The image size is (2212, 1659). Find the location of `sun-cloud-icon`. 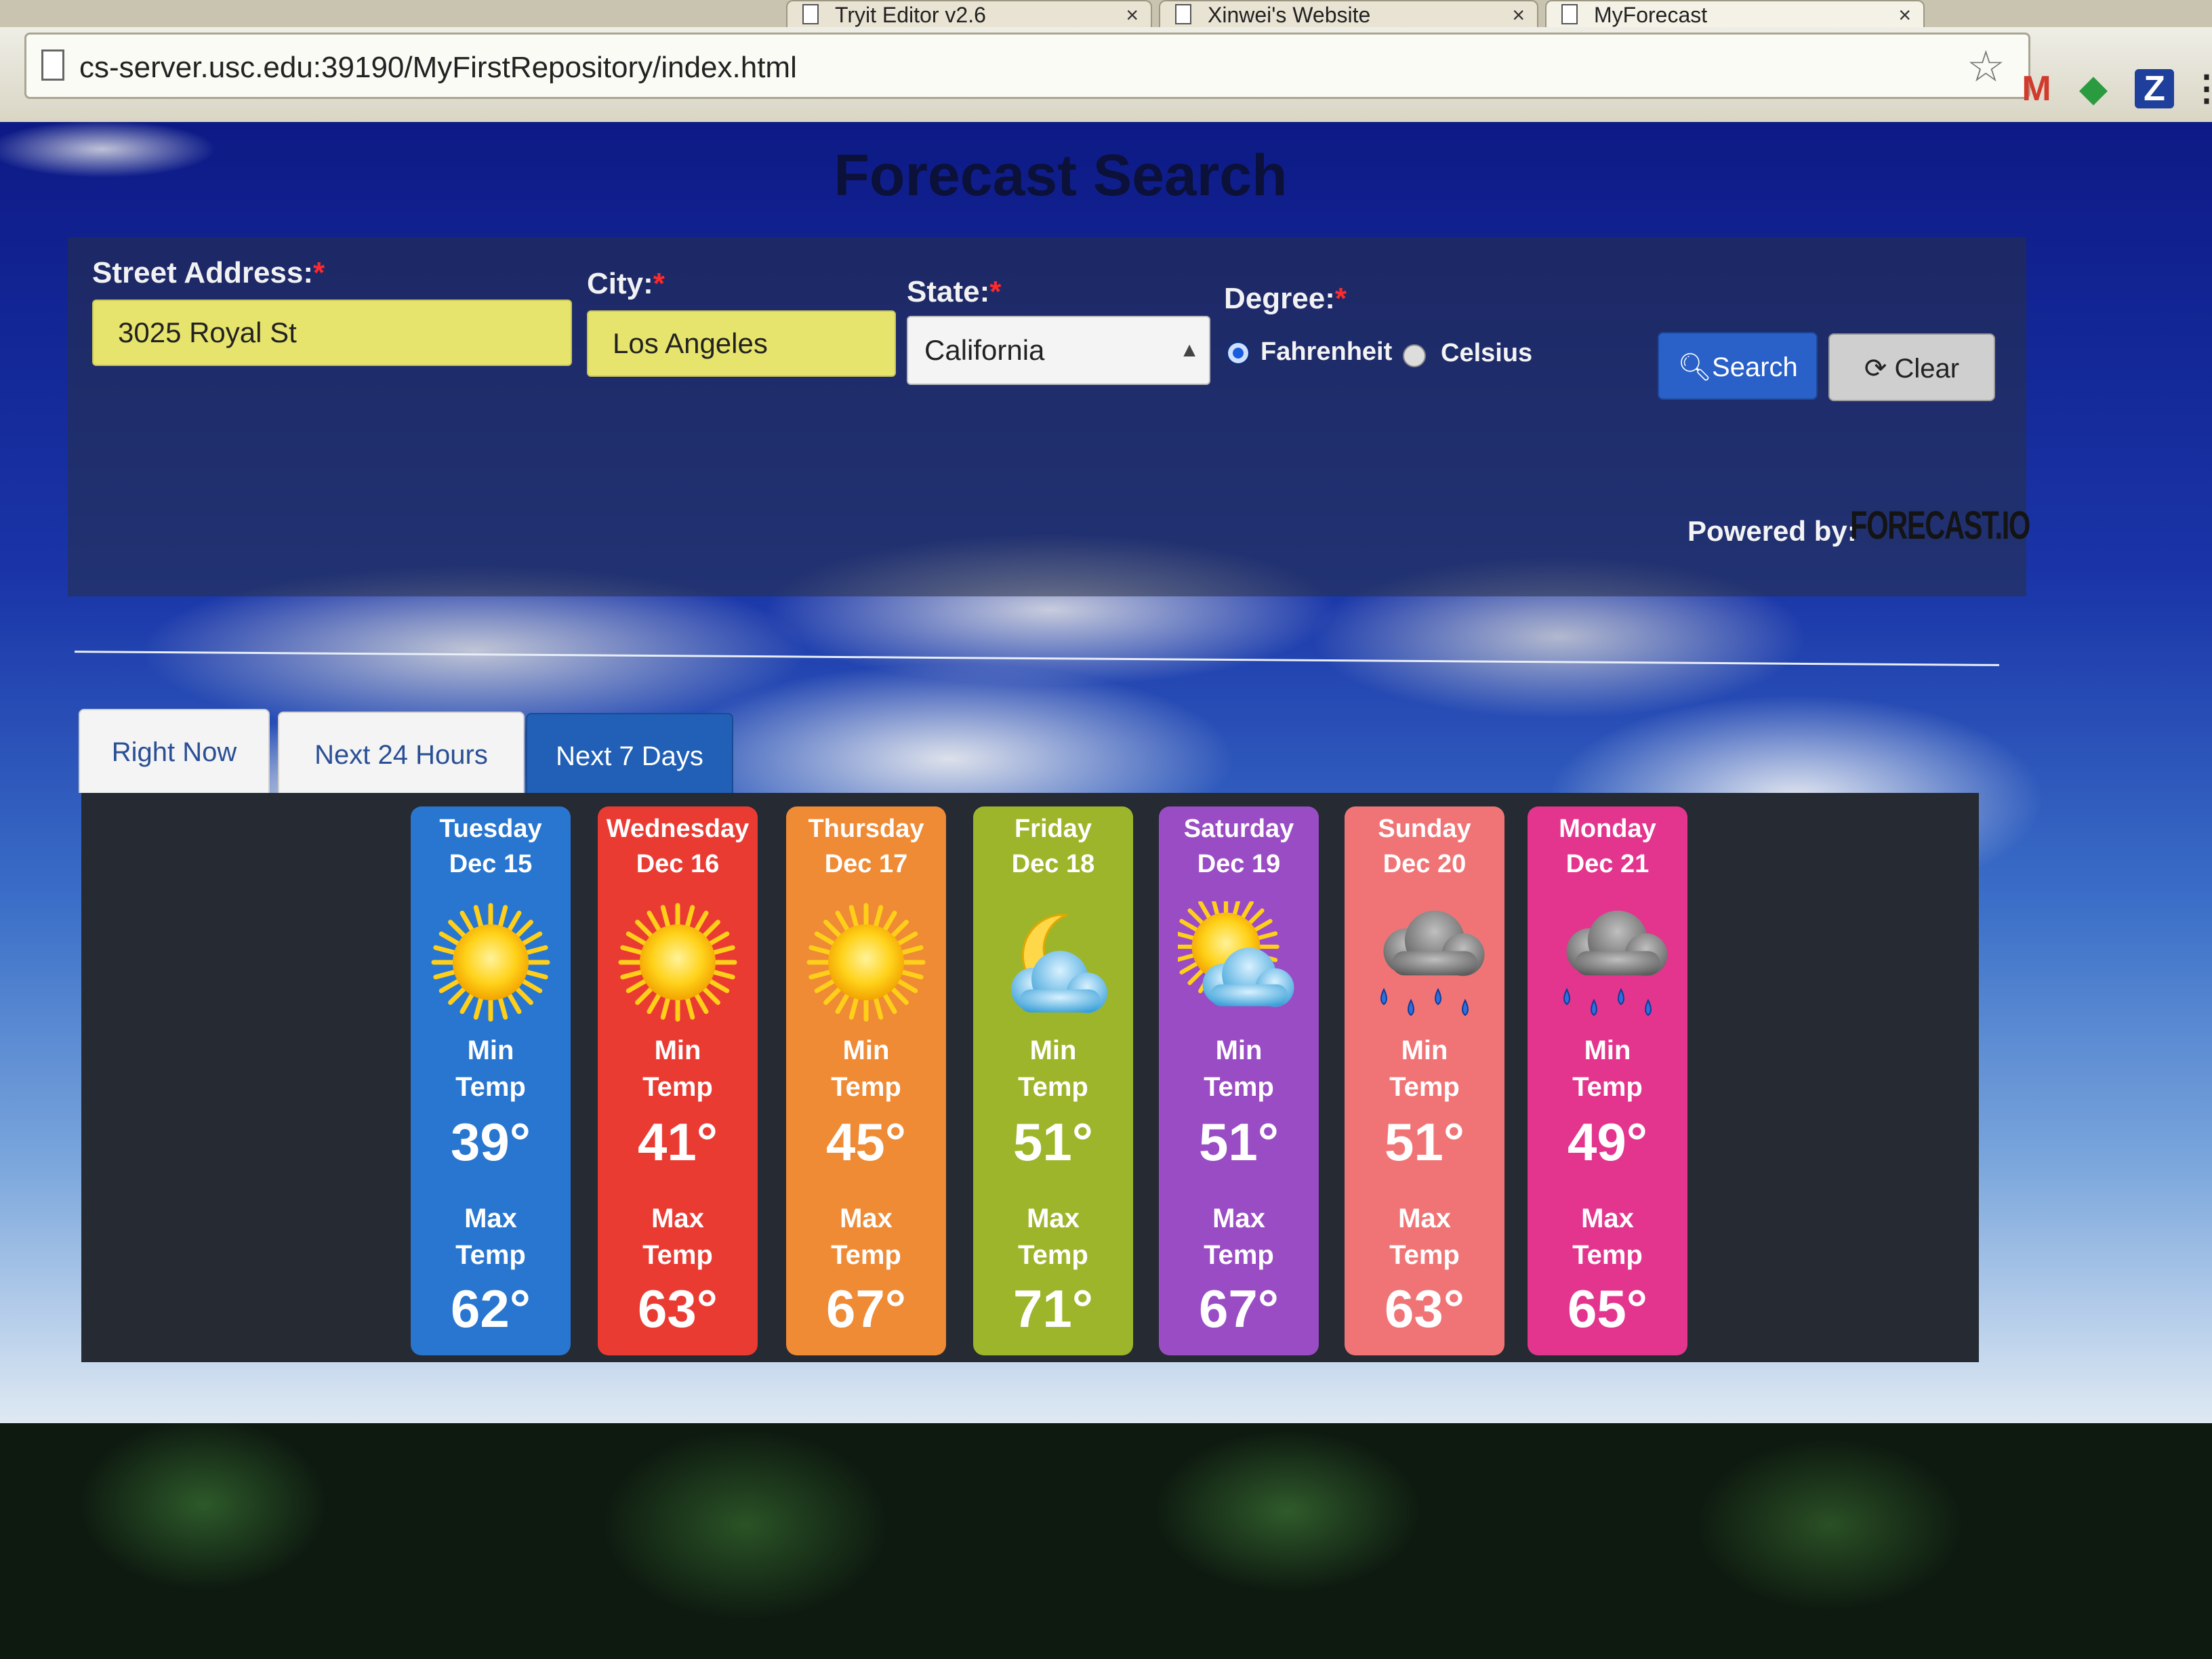

sun-cloud-icon is located at coordinates (1236, 958).